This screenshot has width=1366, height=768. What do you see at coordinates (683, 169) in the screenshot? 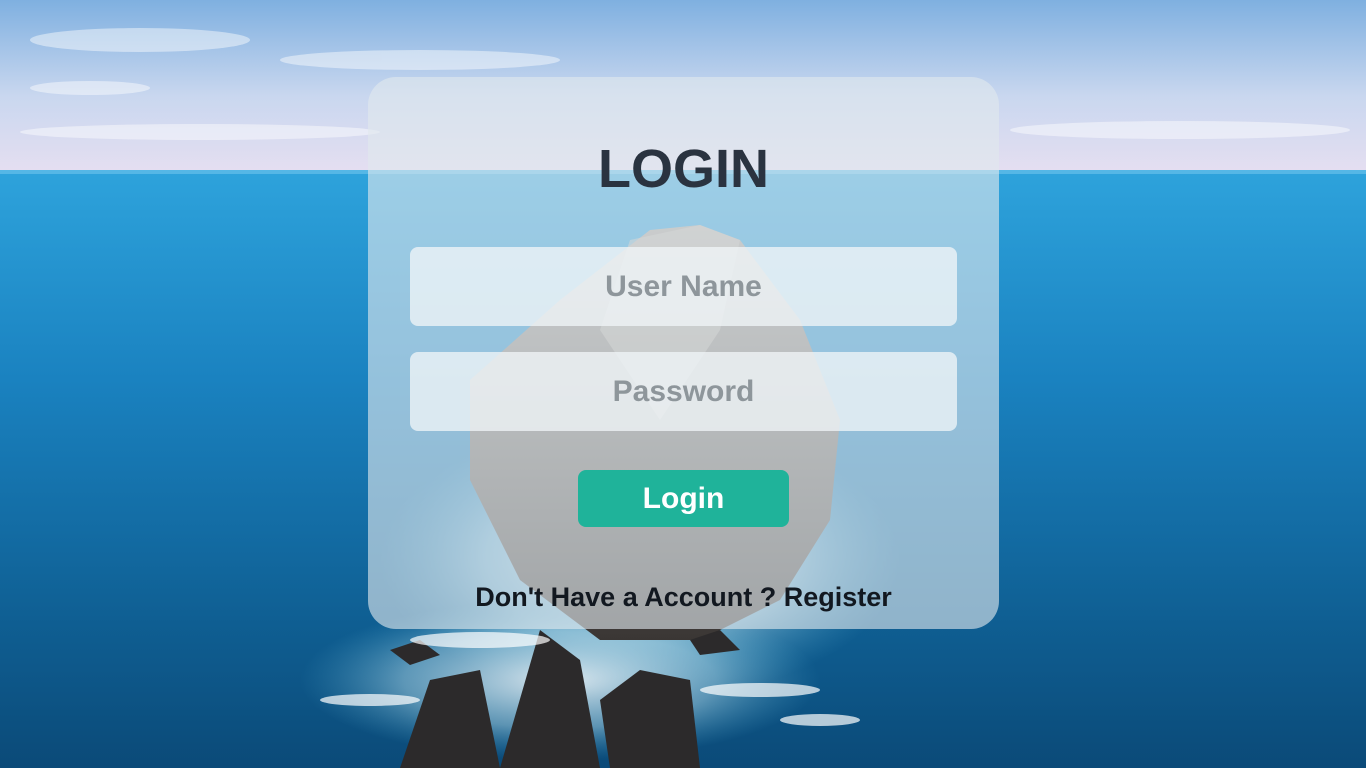
I see `login-title: LOGIN` at bounding box center [683, 169].